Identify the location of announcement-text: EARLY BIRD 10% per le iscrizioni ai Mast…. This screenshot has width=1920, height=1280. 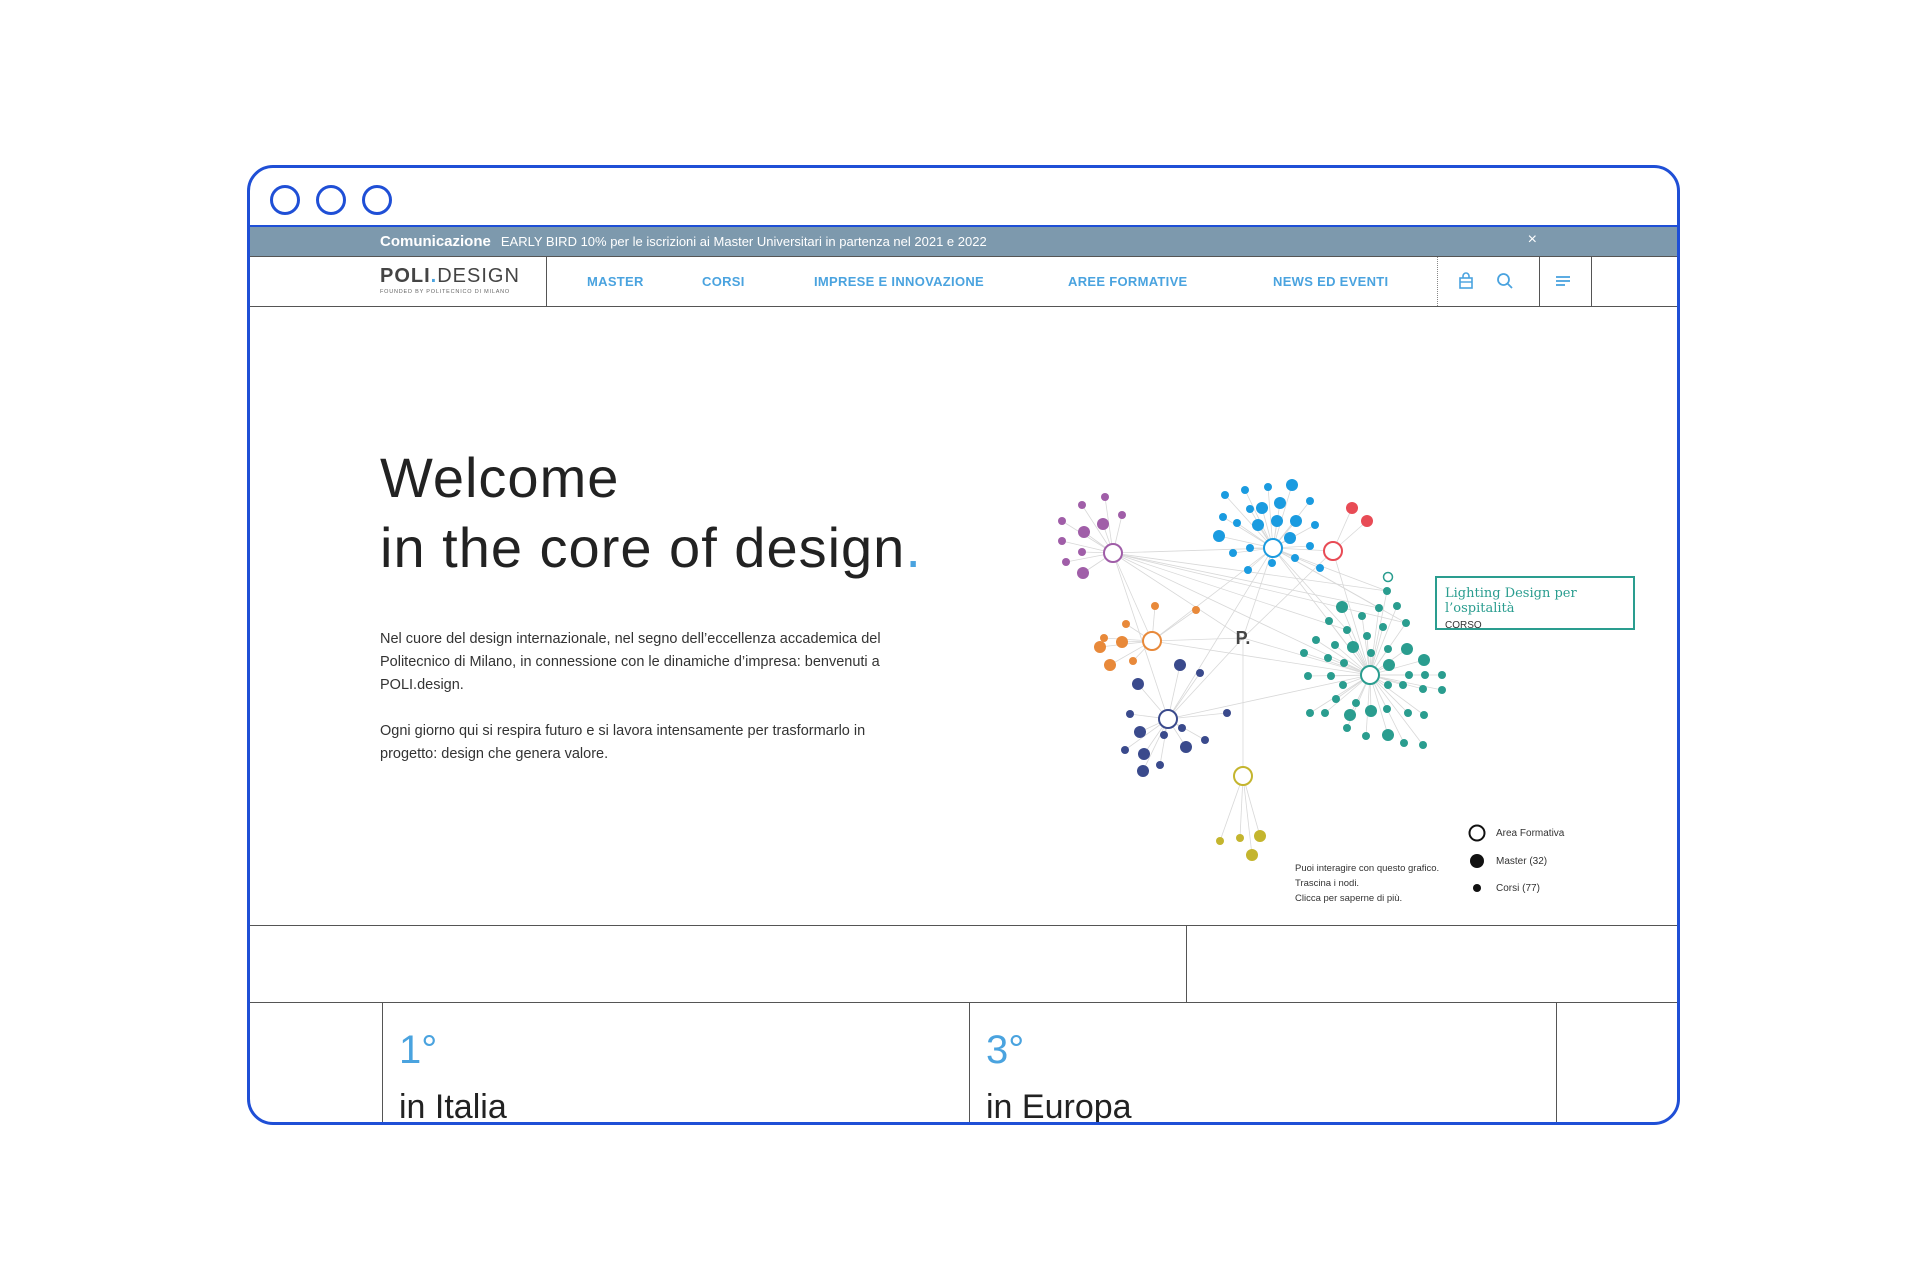
(744, 241).